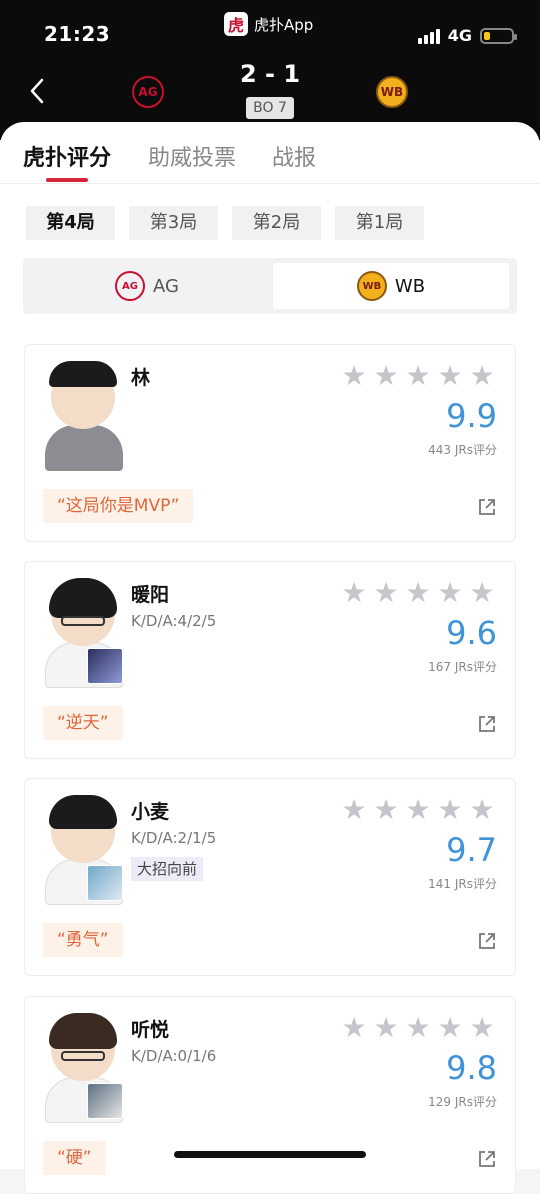 This screenshot has height=1194, width=540. Describe the element at coordinates (83, 940) in the screenshot. I see `top-comment: “勇气”` at that location.